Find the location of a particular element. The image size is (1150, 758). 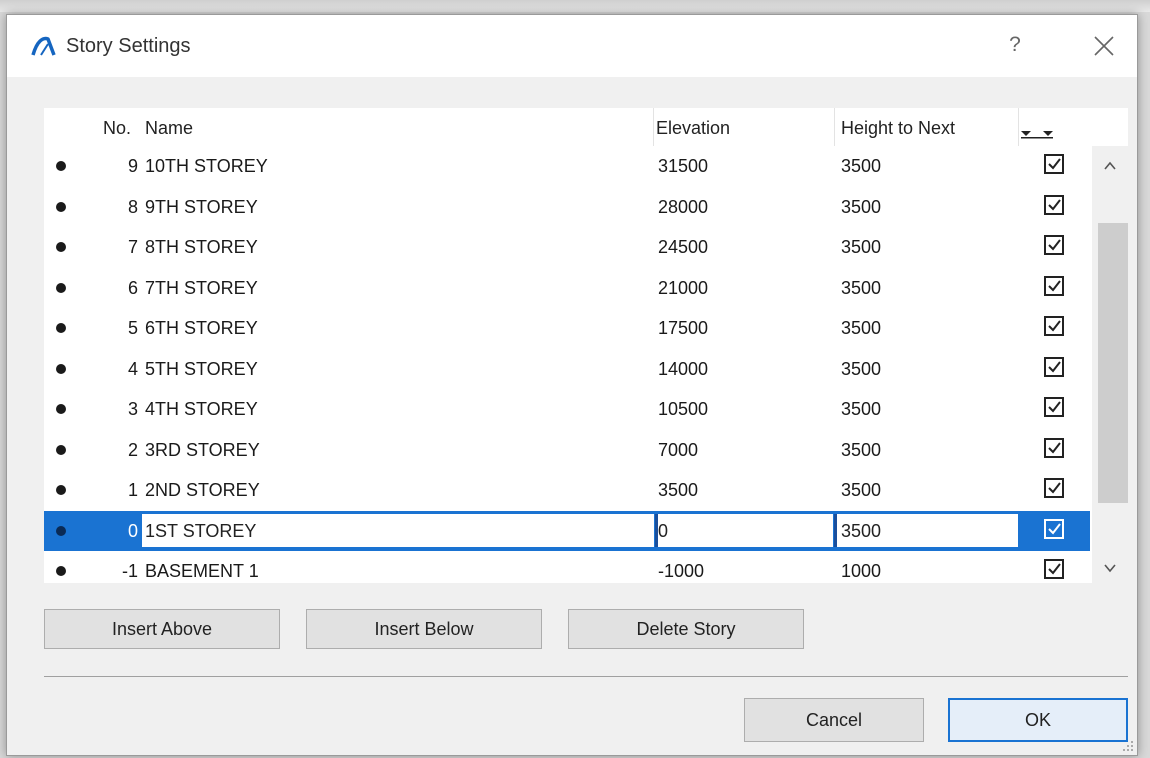

row-name: 10TH STOREY is located at coordinates (206, 166).